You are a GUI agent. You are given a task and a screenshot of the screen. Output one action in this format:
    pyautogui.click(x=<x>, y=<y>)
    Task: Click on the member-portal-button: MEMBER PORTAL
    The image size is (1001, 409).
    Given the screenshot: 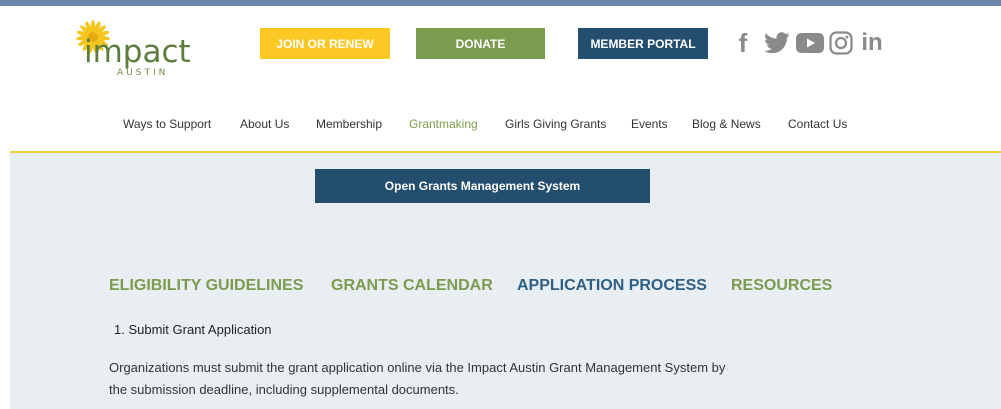 What is the action you would take?
    pyautogui.click(x=643, y=43)
    